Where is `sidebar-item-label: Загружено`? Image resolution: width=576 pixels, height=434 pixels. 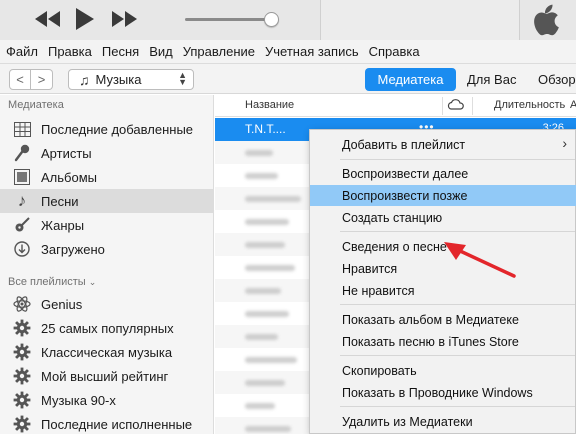
sidebar-item-label: Загружено is located at coordinates (73, 249).